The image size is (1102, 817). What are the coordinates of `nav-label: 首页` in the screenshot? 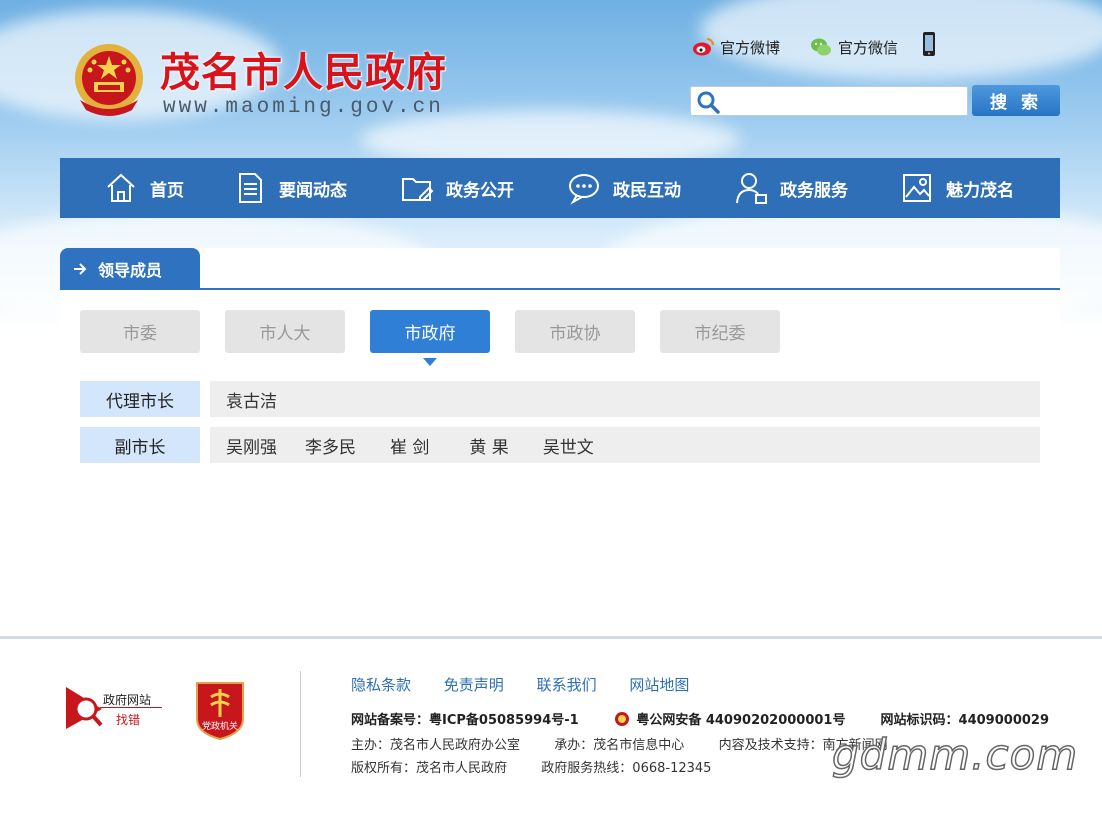 It's located at (167, 190).